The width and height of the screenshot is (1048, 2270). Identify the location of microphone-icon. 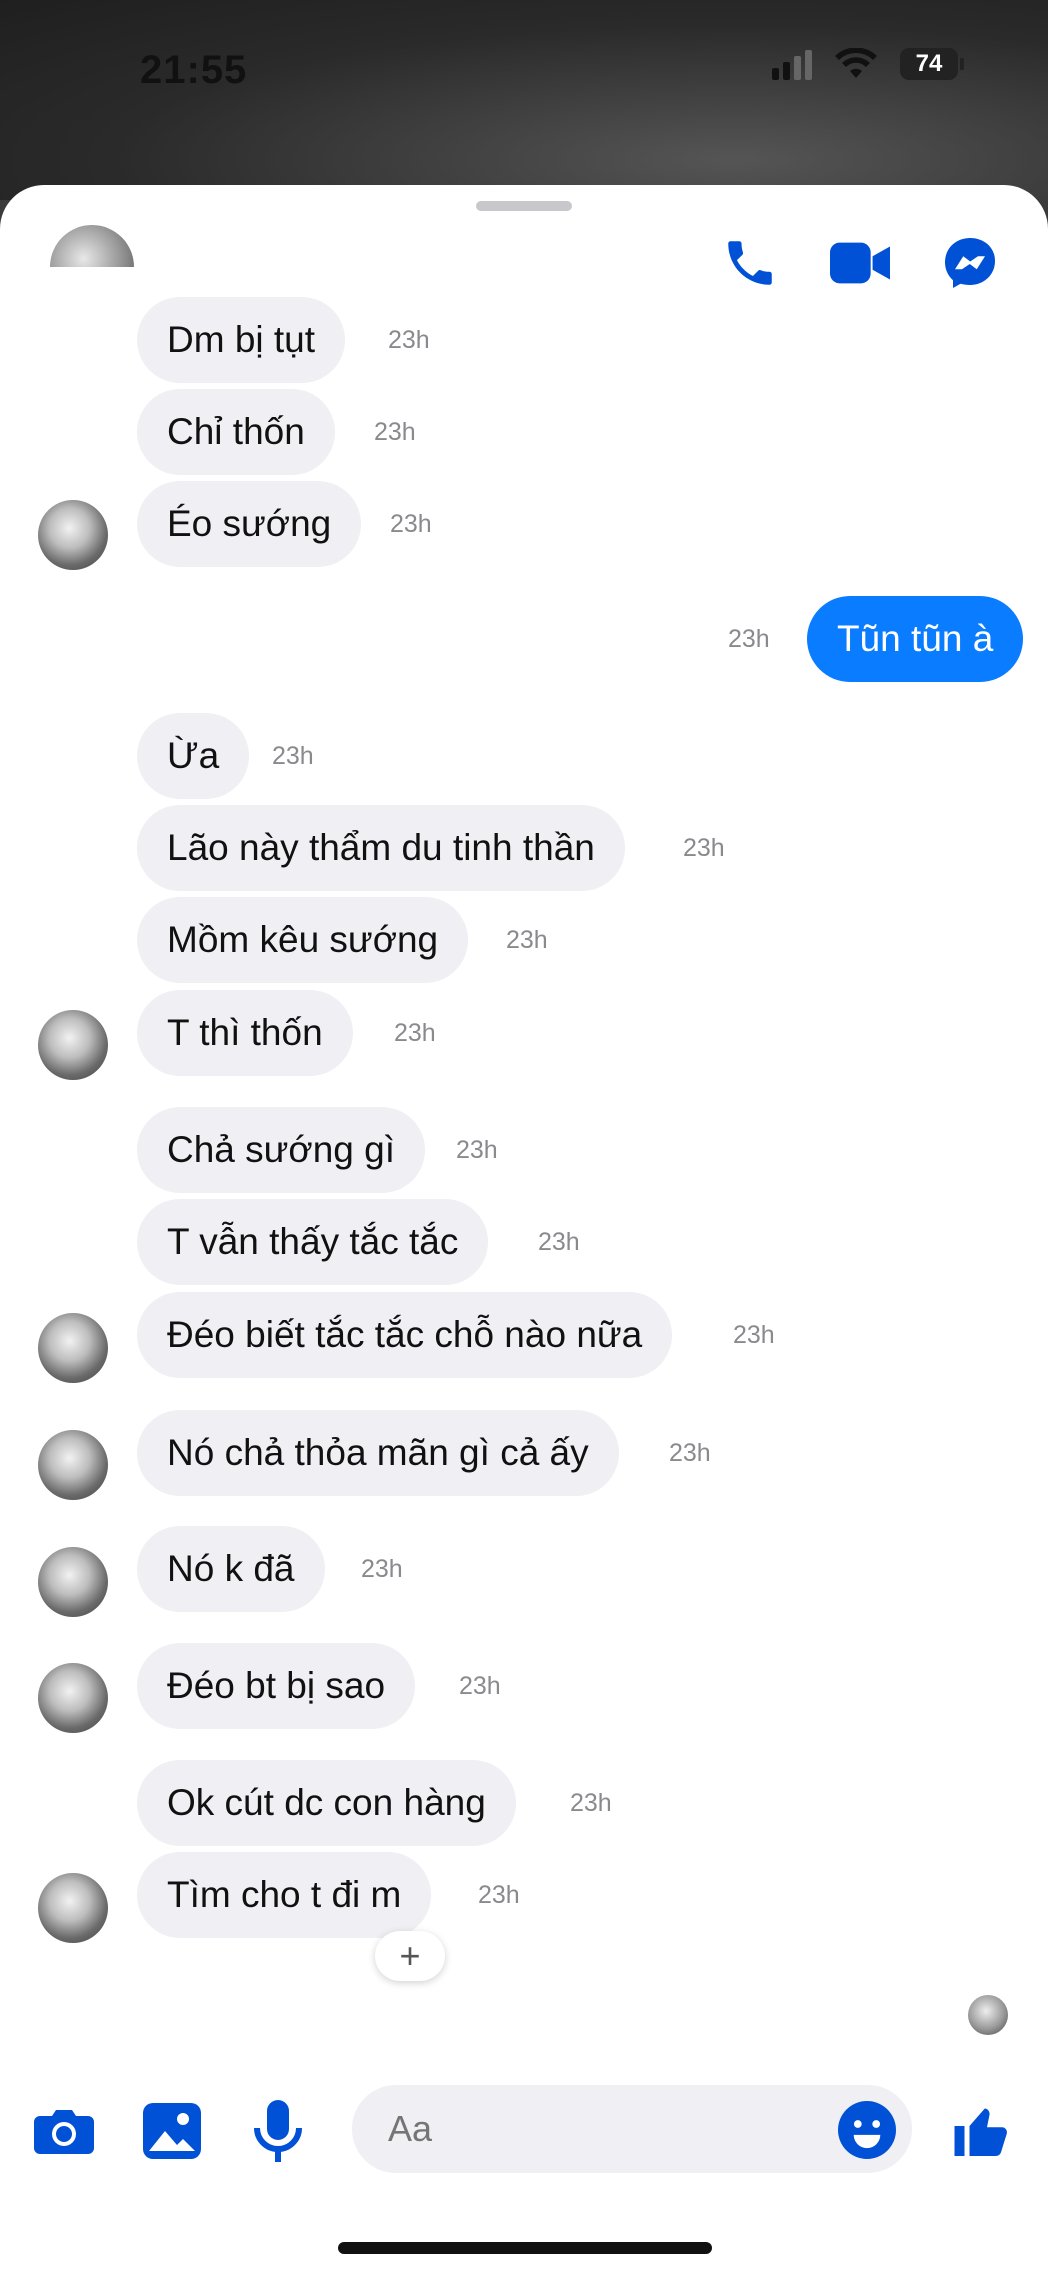
(278, 2131).